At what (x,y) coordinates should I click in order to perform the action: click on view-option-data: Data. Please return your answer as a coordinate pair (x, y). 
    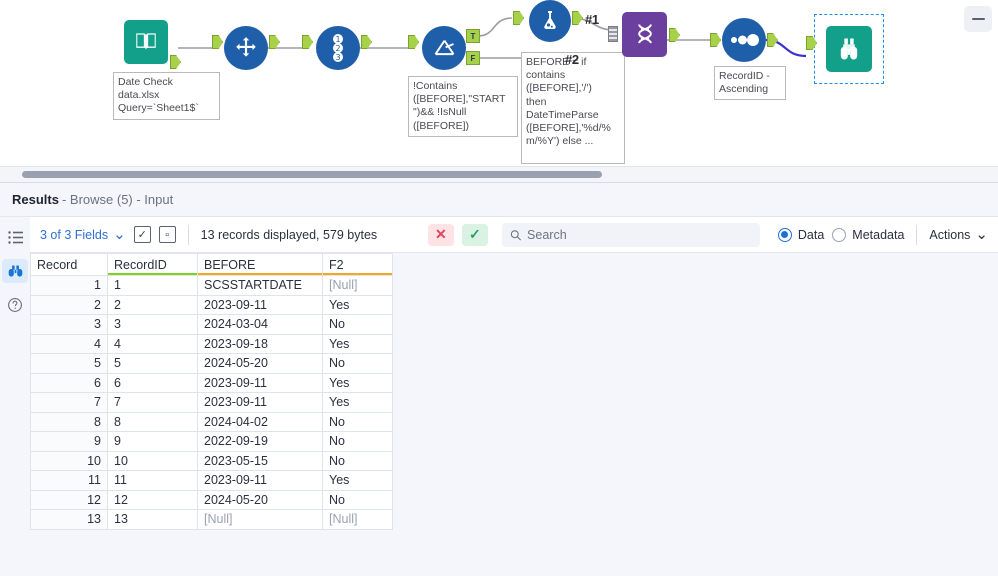
    Looking at the image, I should click on (801, 234).